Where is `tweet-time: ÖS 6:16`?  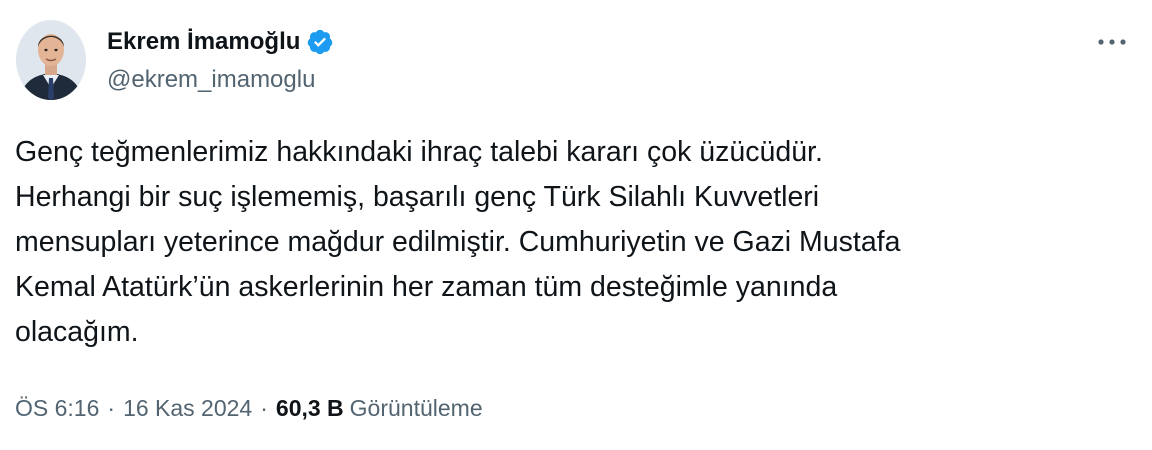 tweet-time: ÖS 6:16 is located at coordinates (57, 408).